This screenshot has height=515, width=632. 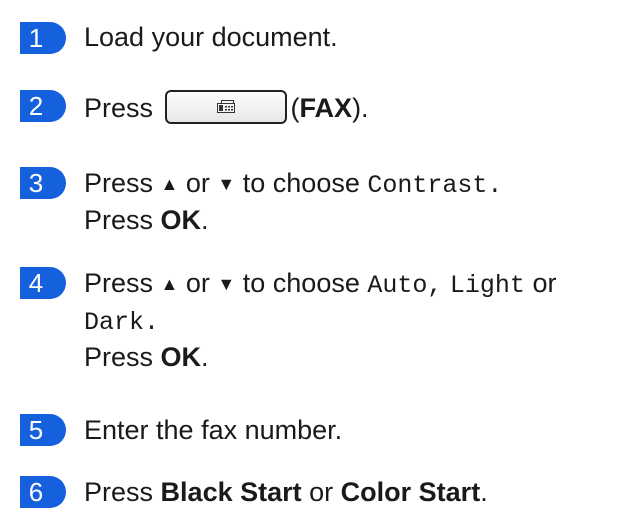 I want to click on step-number-badge: 1, so click(x=43, y=38).